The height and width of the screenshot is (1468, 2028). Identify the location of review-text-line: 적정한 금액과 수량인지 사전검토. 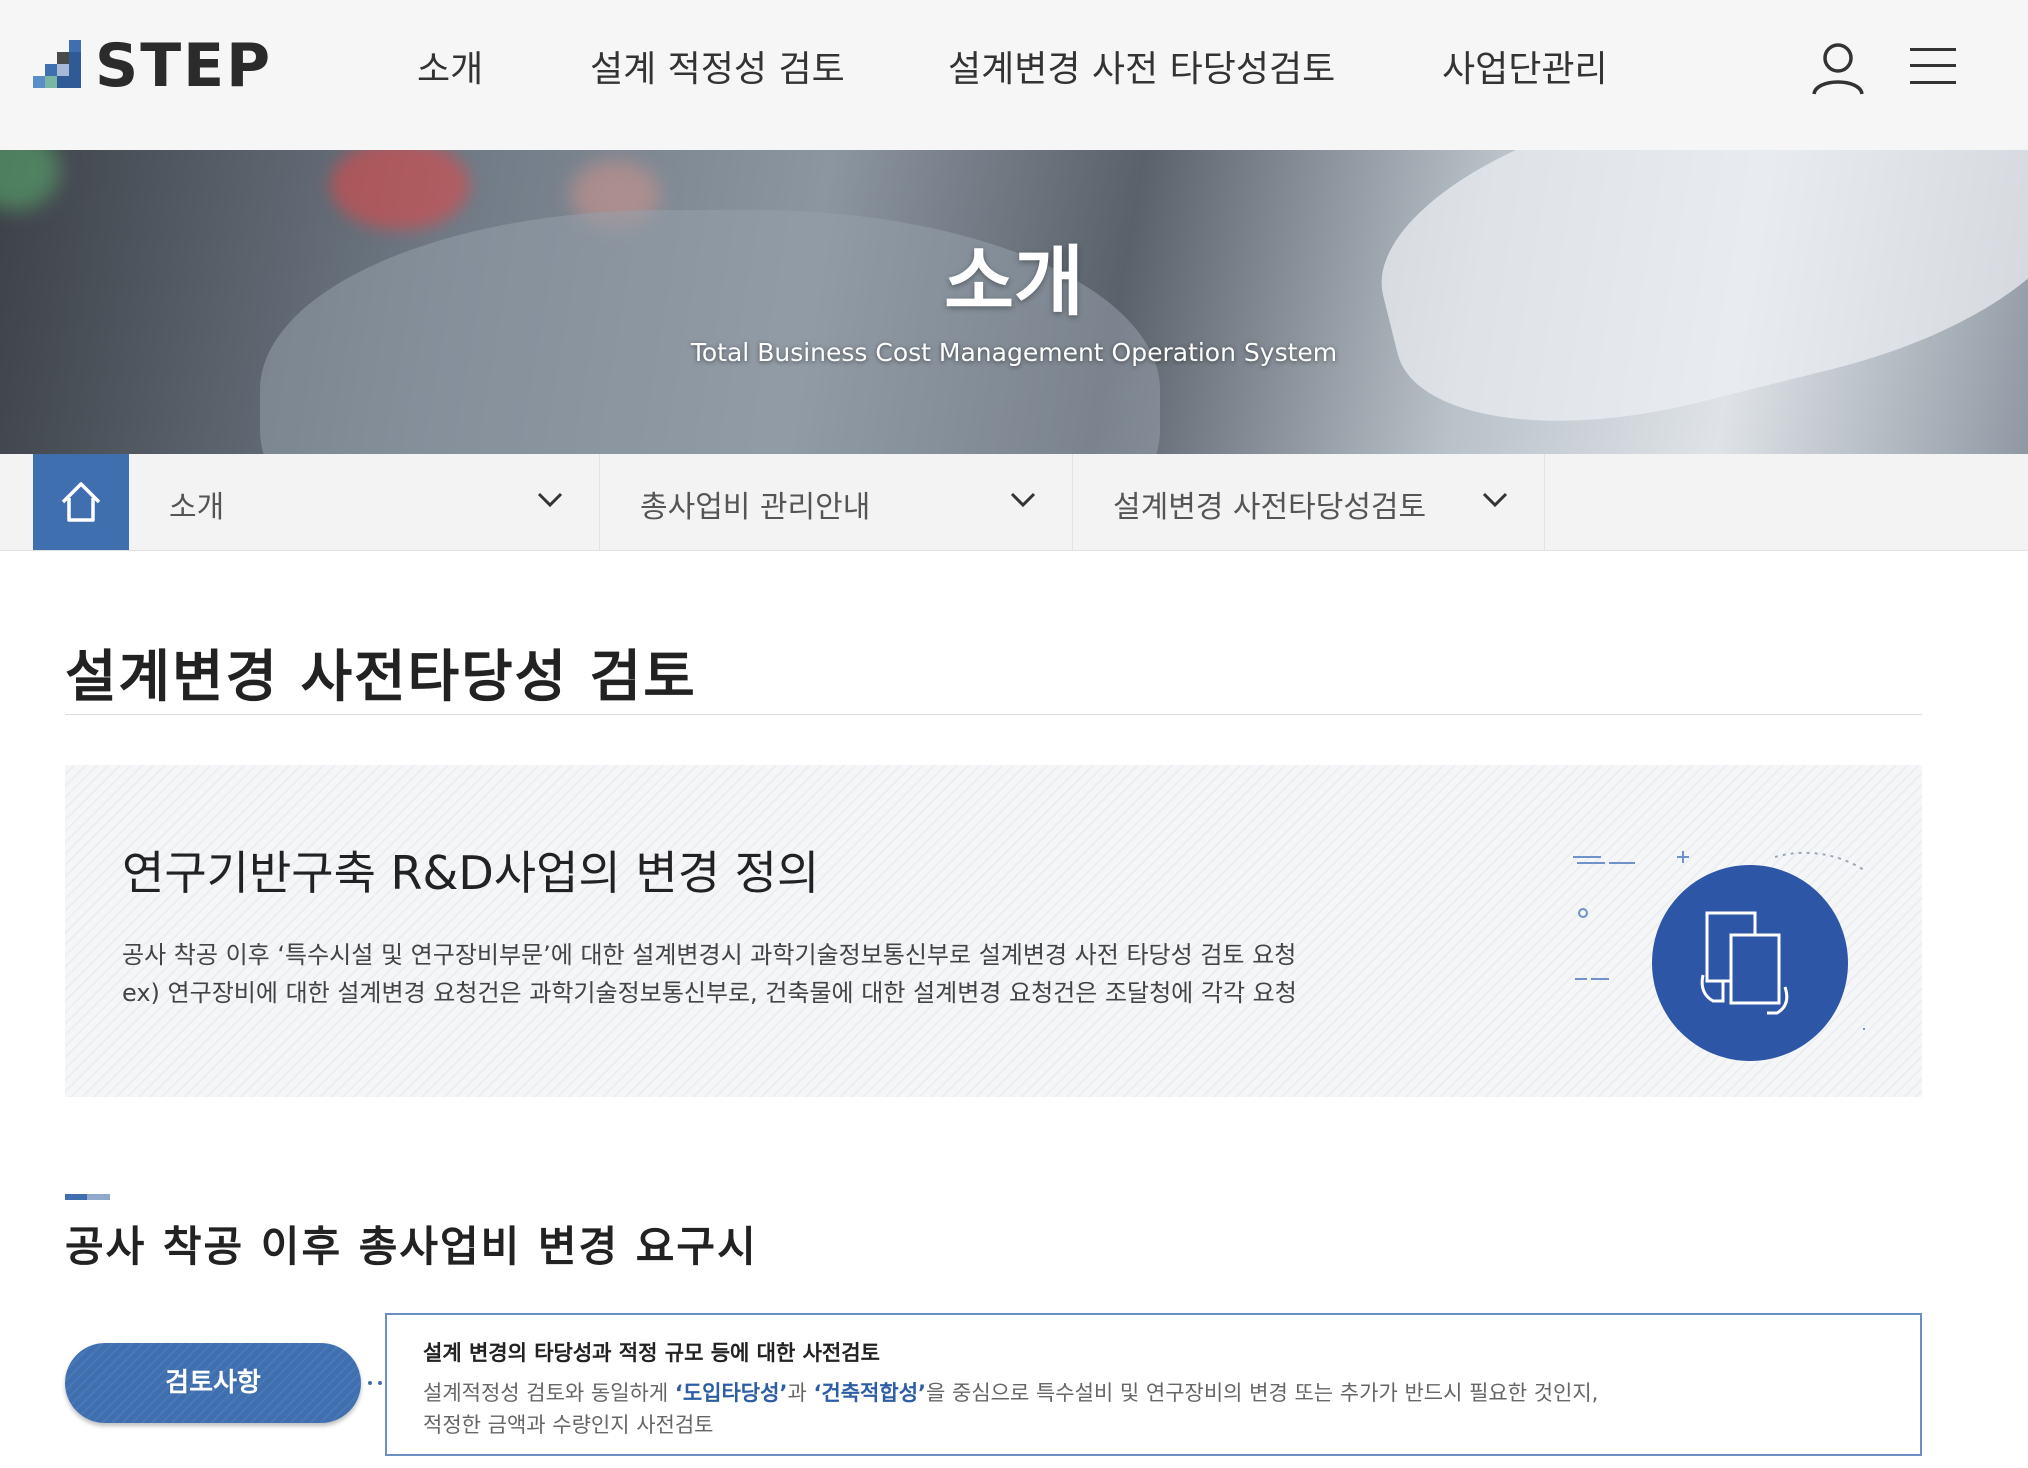
(568, 1425).